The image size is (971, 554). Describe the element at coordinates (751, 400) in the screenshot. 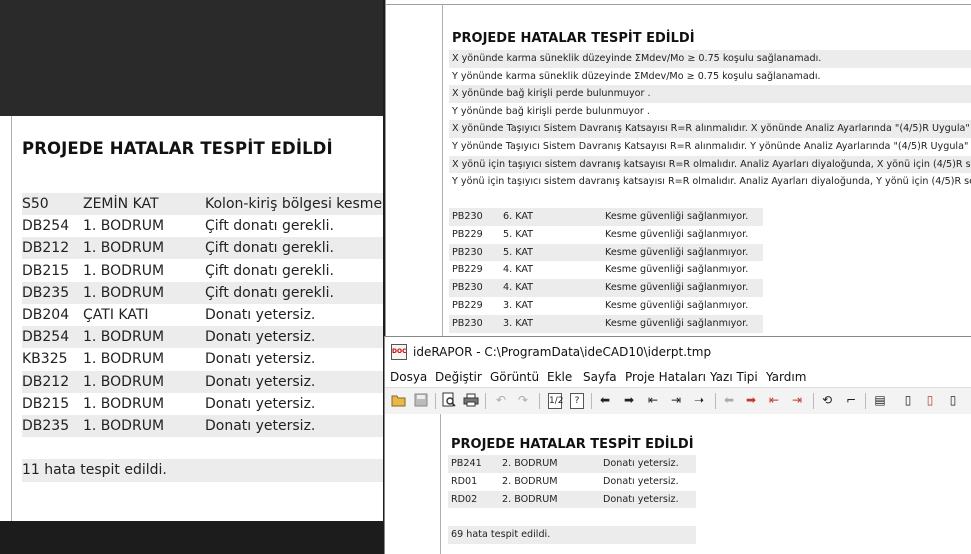

I see `red-arrow-right-icon: ➡` at that location.